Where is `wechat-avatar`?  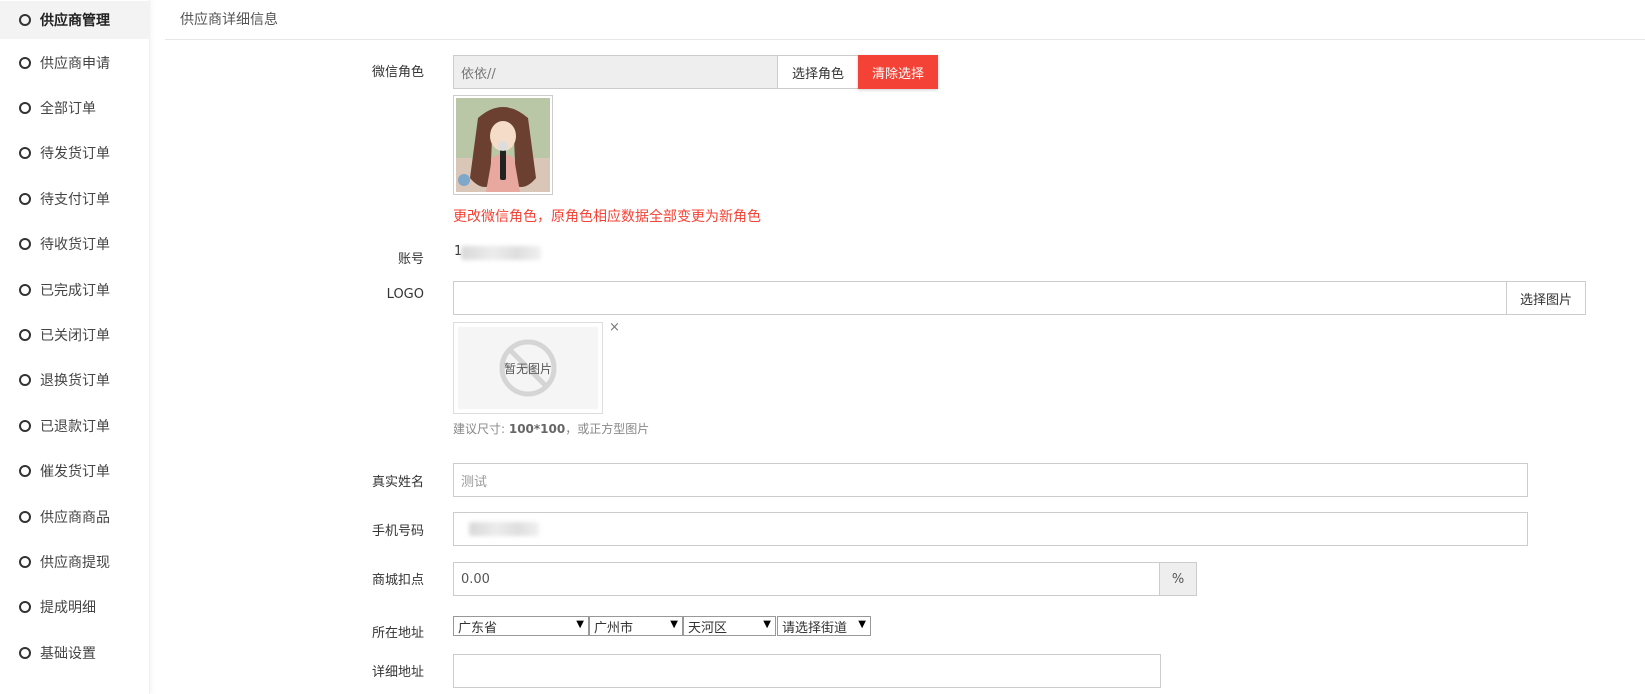 wechat-avatar is located at coordinates (503, 145).